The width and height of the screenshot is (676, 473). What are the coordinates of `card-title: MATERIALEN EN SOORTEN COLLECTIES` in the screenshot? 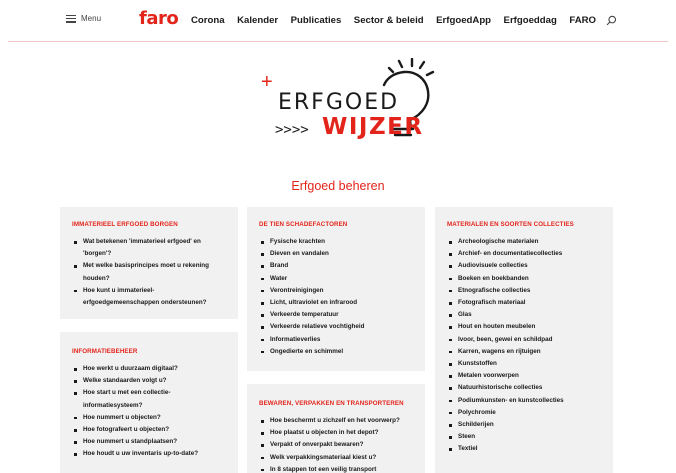 It's located at (510, 224).